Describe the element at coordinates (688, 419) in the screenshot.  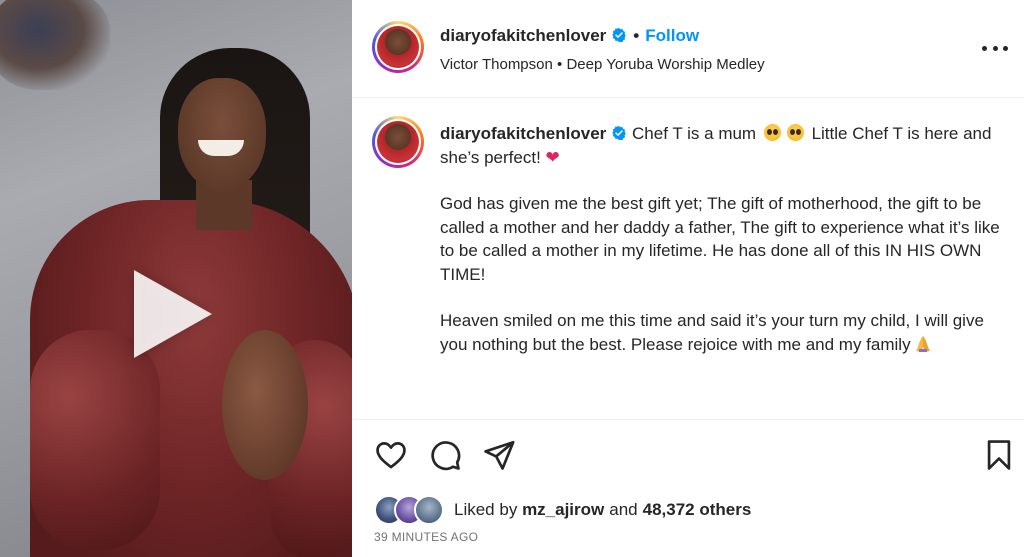
I see `actions-divider` at that location.